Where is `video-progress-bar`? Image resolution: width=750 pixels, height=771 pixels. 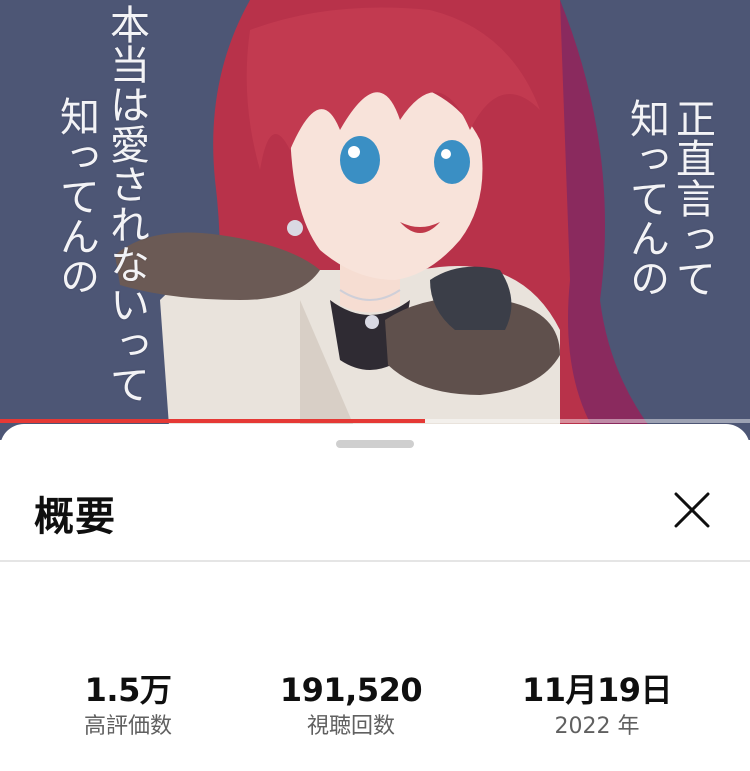
video-progress-bar is located at coordinates (375, 421).